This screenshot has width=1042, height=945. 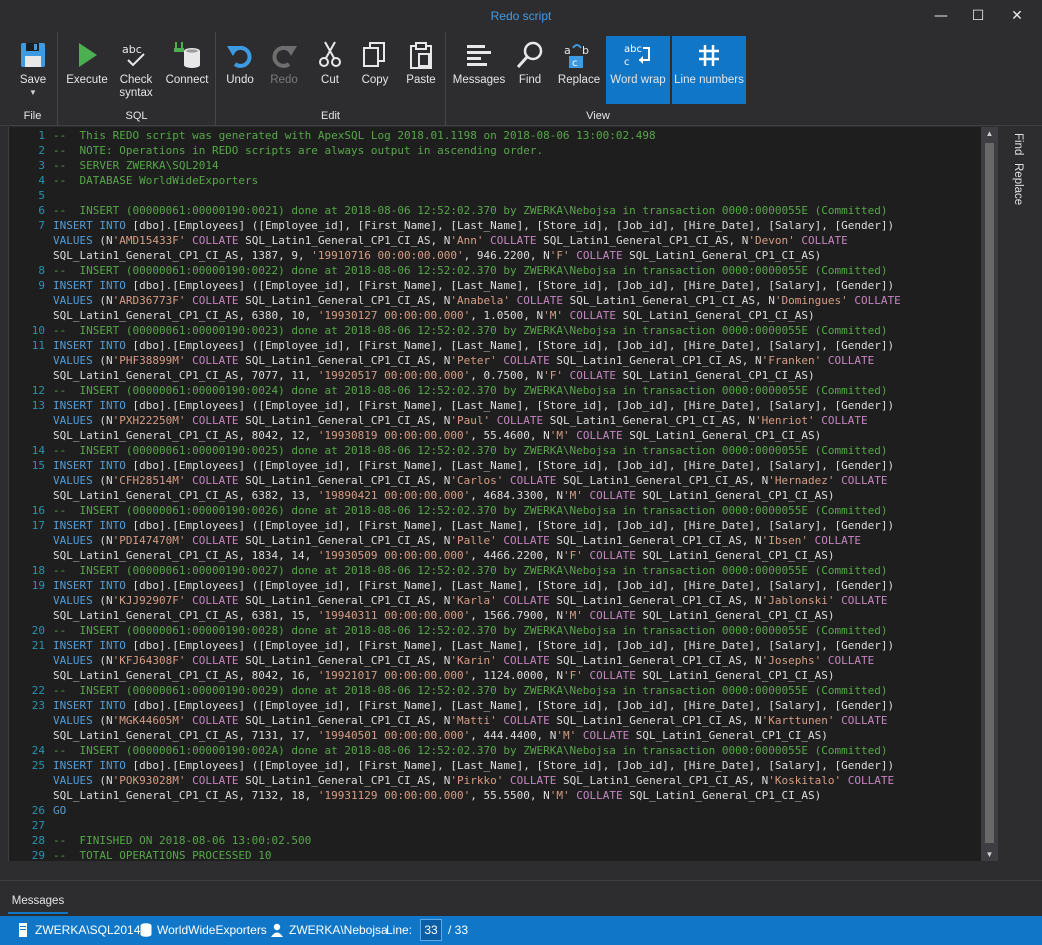 I want to click on messages-icon, so click(x=479, y=55).